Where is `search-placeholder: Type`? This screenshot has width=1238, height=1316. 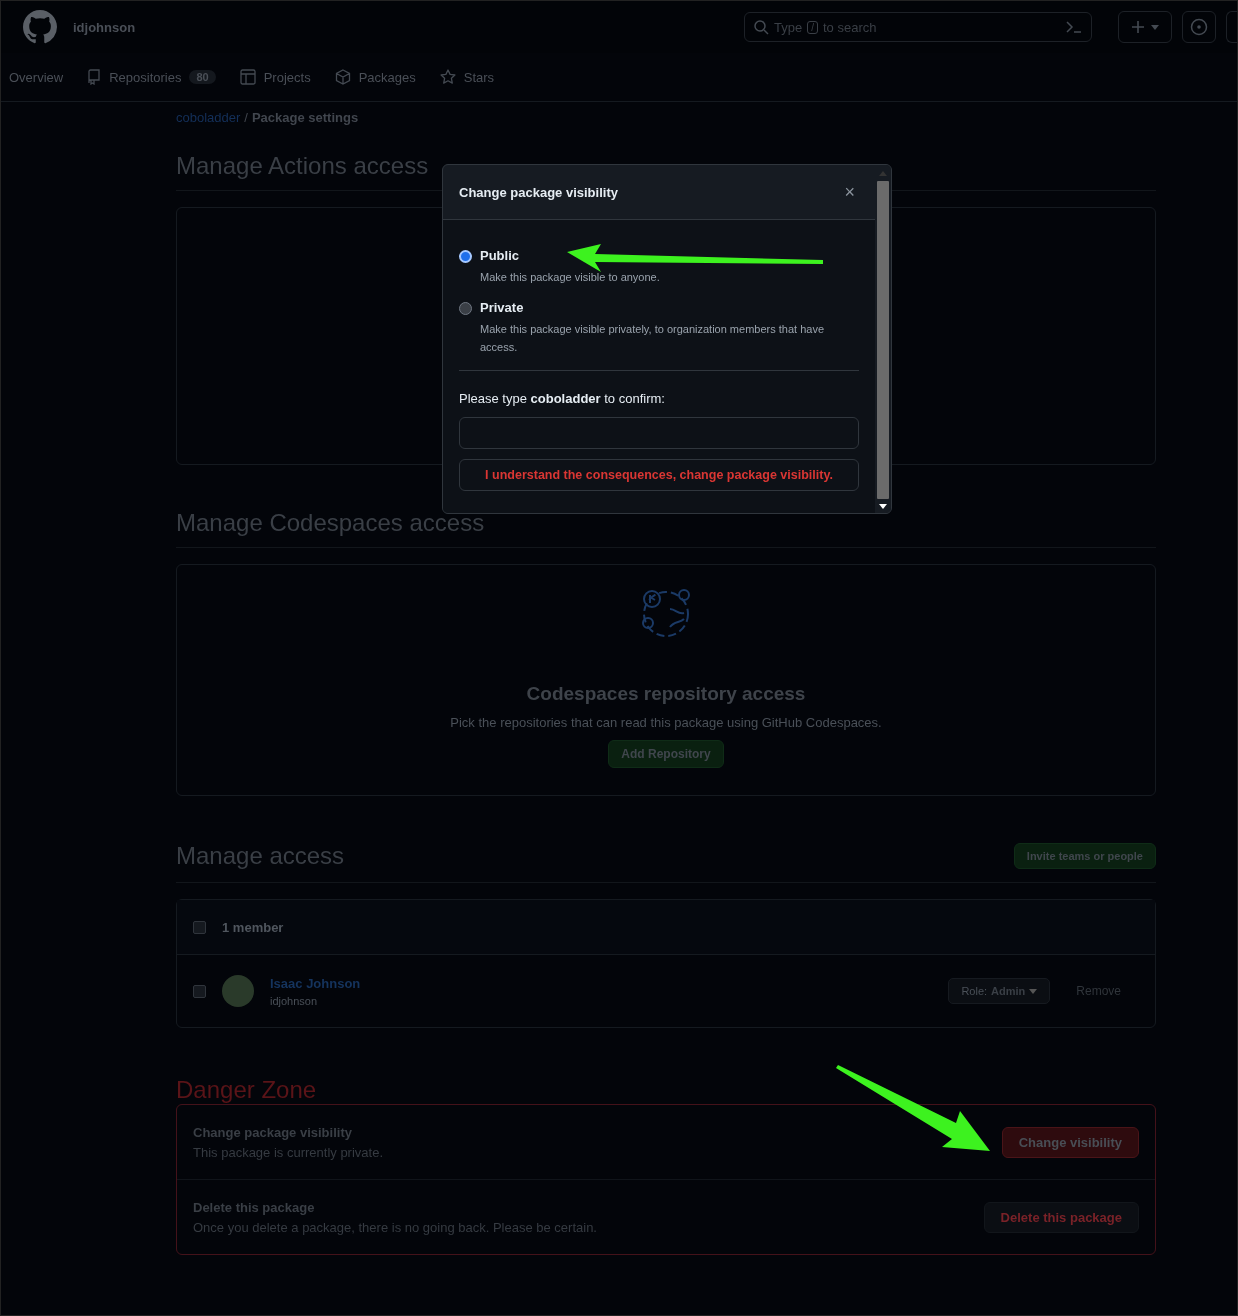 search-placeholder: Type is located at coordinates (788, 27).